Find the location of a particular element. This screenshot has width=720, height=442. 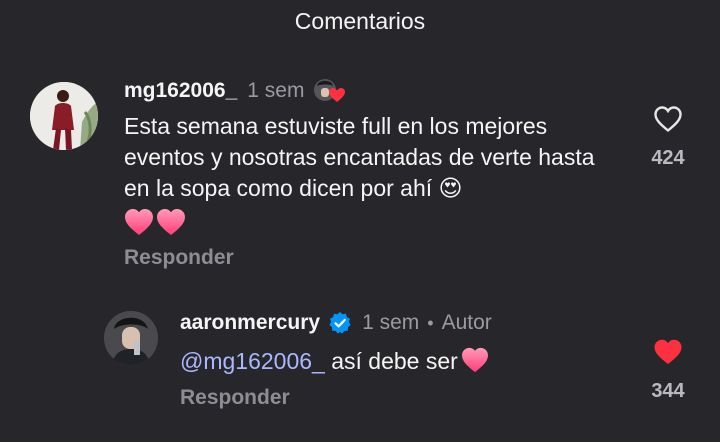

verified-badge-icon is located at coordinates (340, 323).